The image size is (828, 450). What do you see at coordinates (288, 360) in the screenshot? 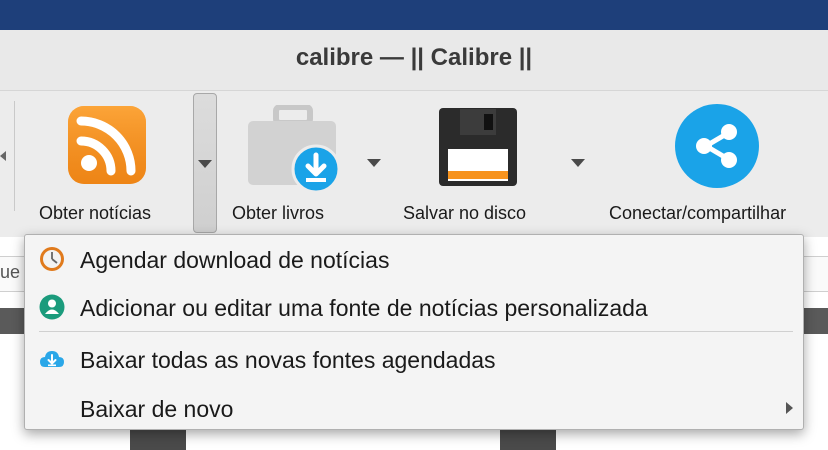
I see `menu-item-label: Baixar todas as novas fontes agendadas` at bounding box center [288, 360].